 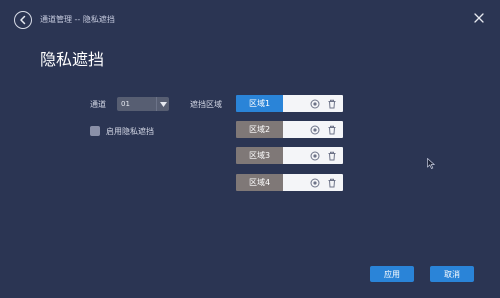 I want to click on back-arrow-icon, so click(x=23, y=20).